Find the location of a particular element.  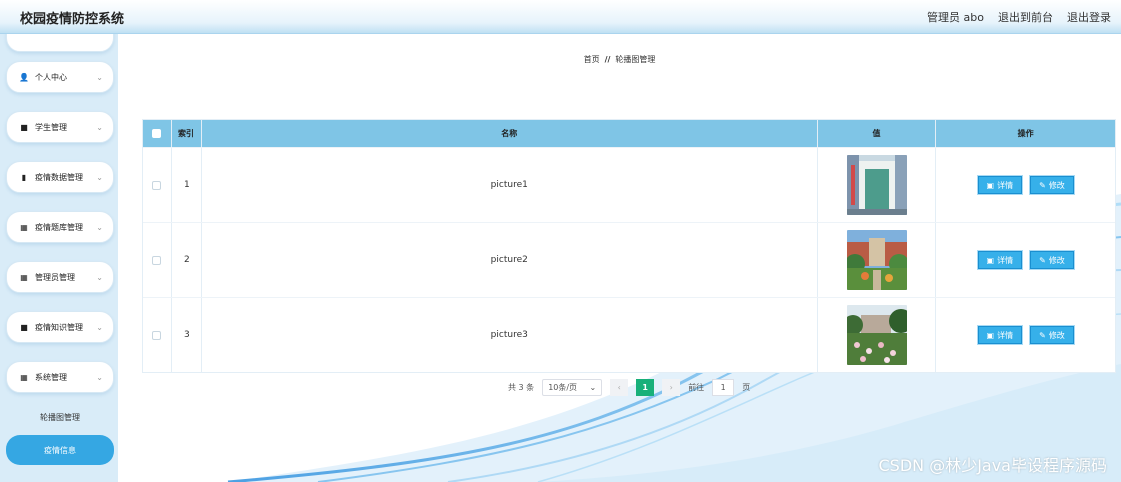

breadcrumb: 首页 // 轮播图管理 is located at coordinates (619, 59).